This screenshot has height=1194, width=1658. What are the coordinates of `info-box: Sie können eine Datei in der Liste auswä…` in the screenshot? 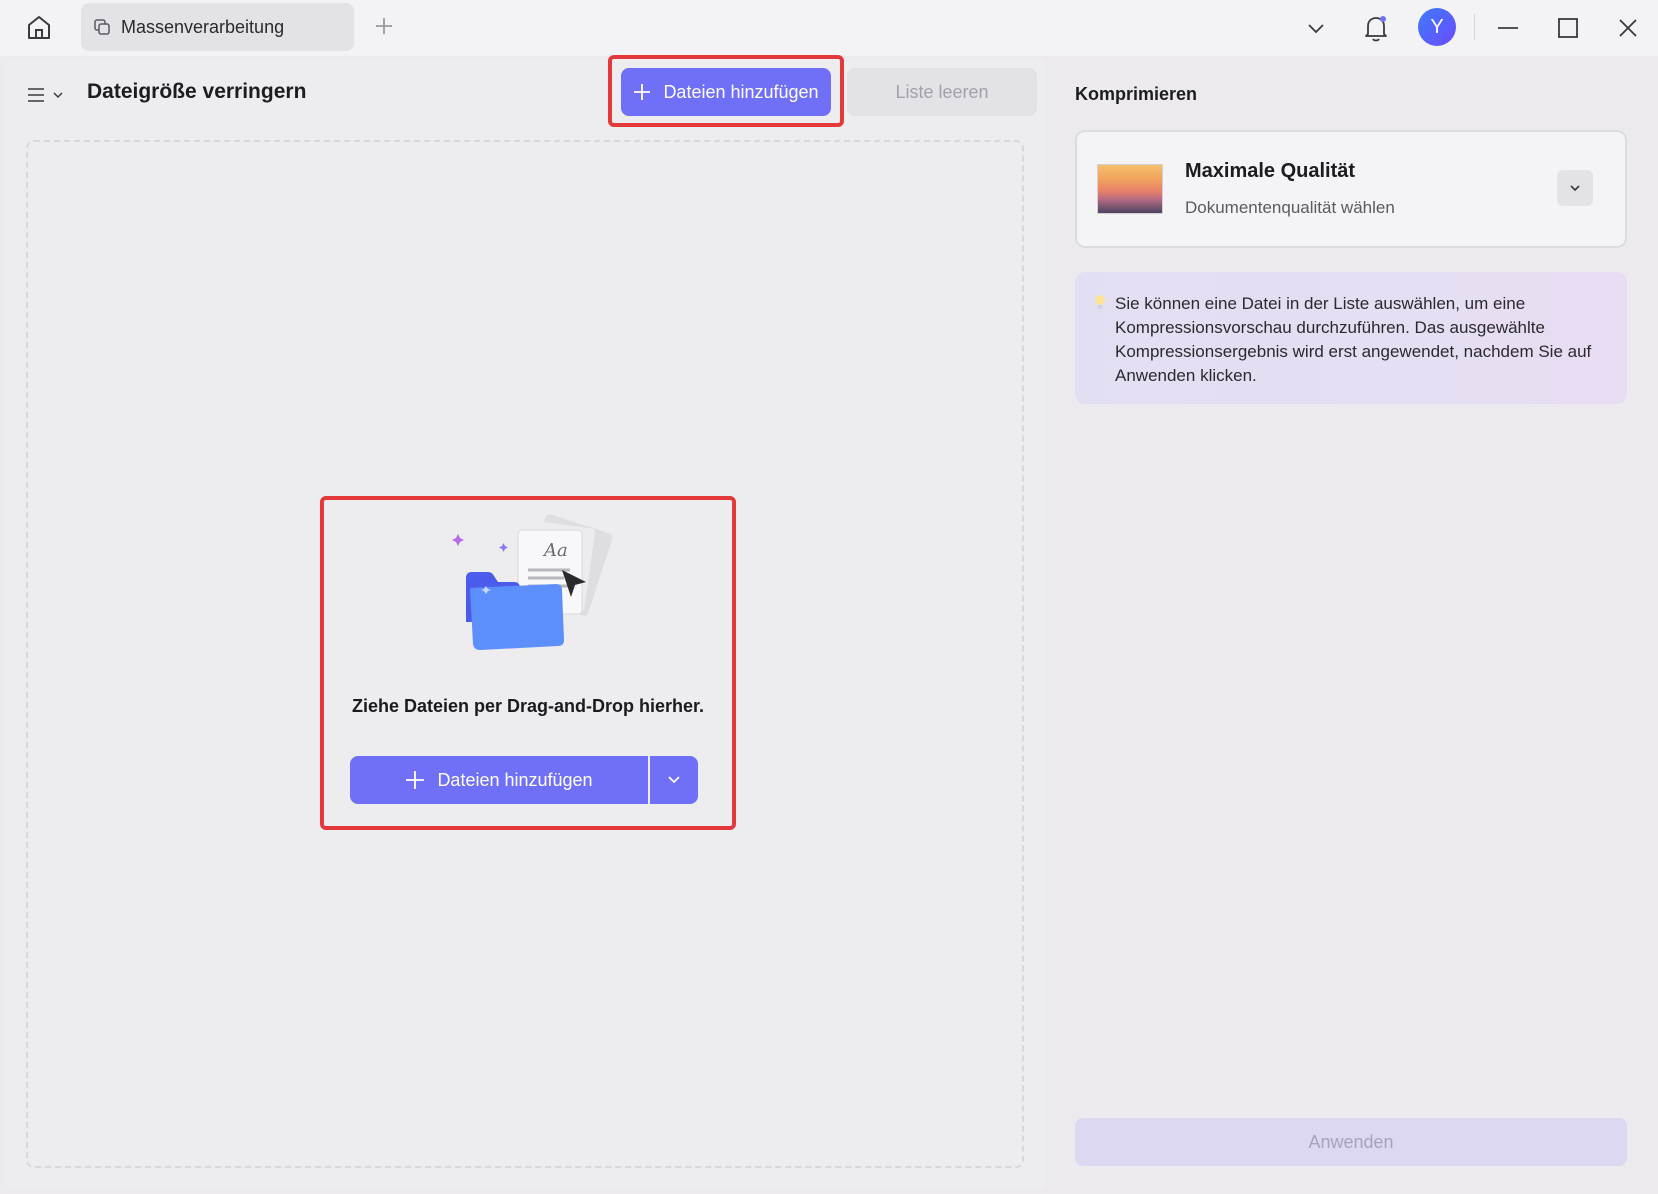 It's located at (1351, 338).